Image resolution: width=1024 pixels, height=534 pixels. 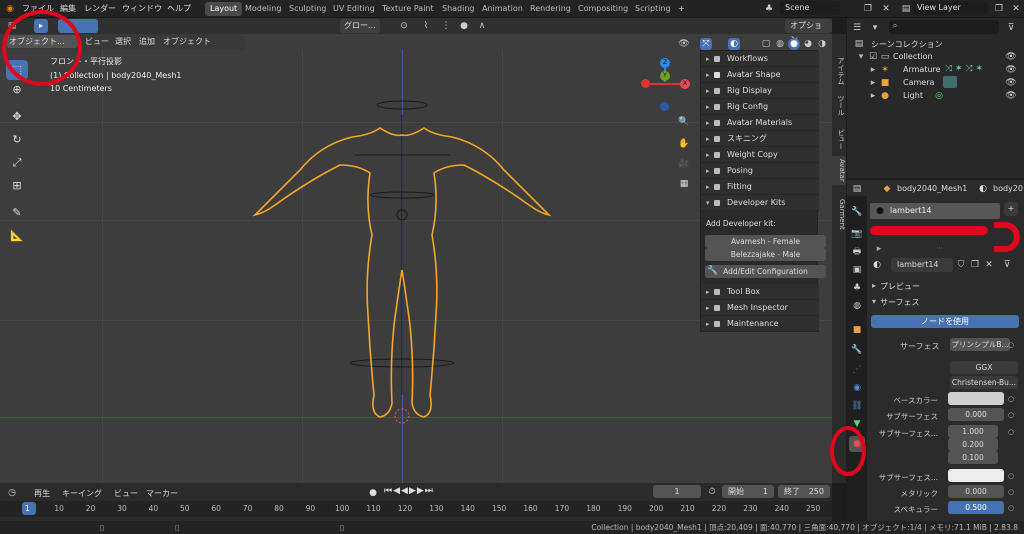 I want to click on gizmo-neg-z-axis, so click(x=664, y=106).